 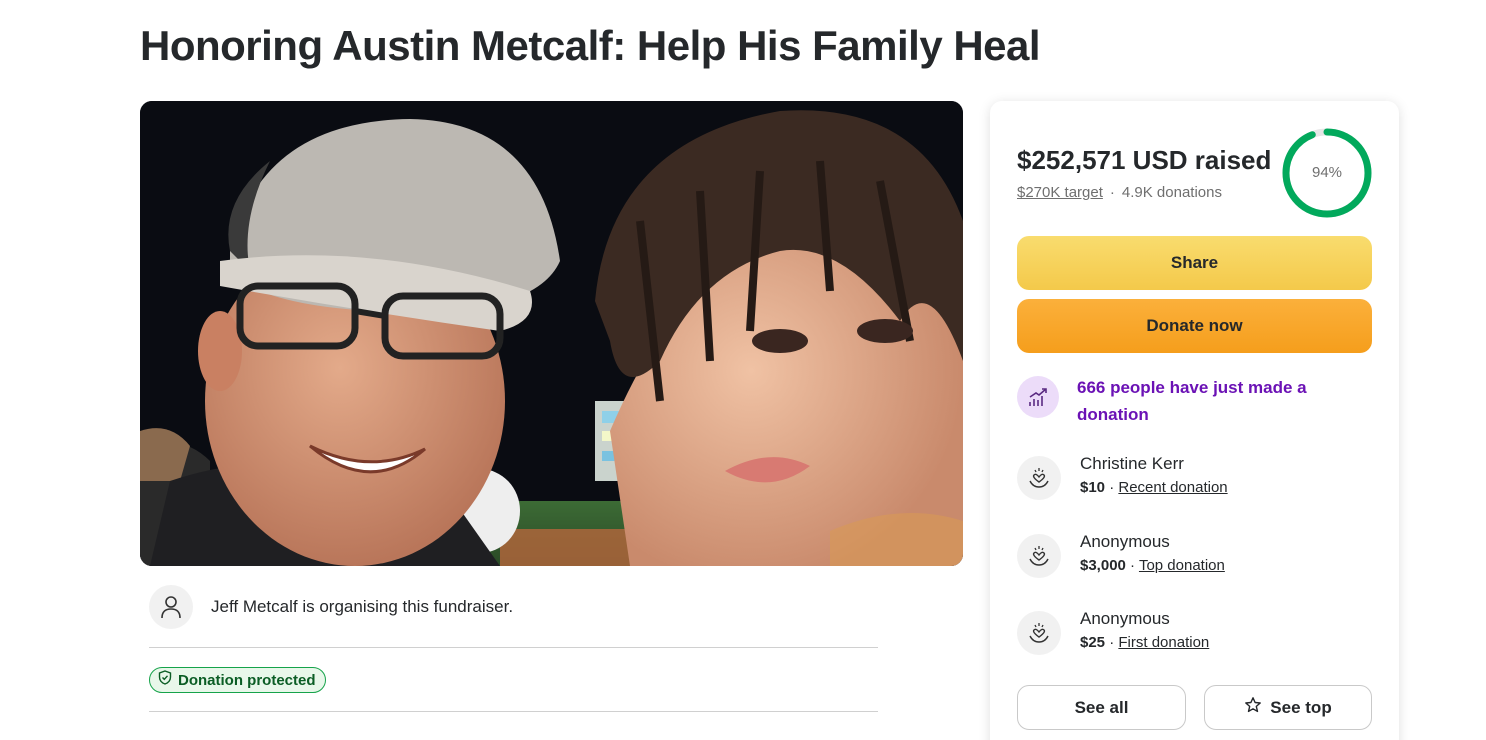 I want to click on donor-detail: $25 · First donation, so click(x=1144, y=642).